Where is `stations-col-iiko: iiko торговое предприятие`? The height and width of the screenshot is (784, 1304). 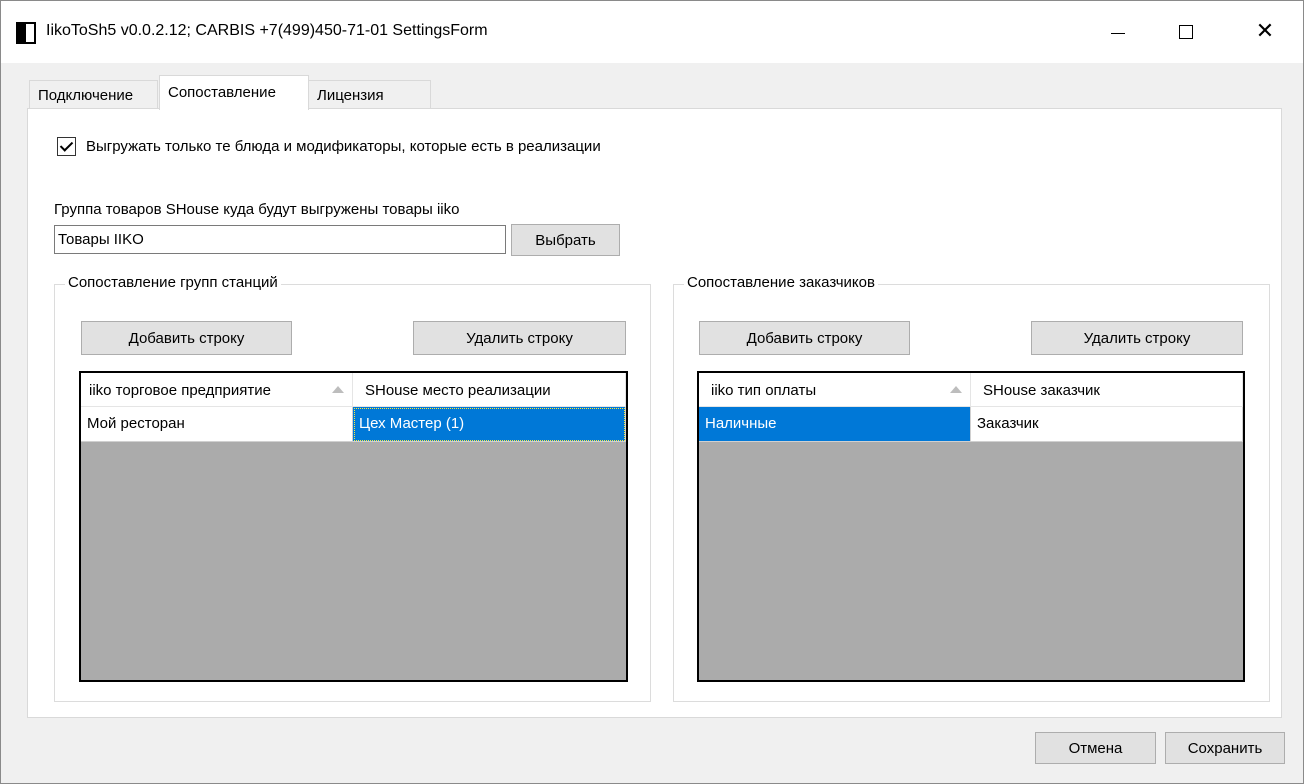
stations-col-iiko: iiko торговое предприятие is located at coordinates (217, 390).